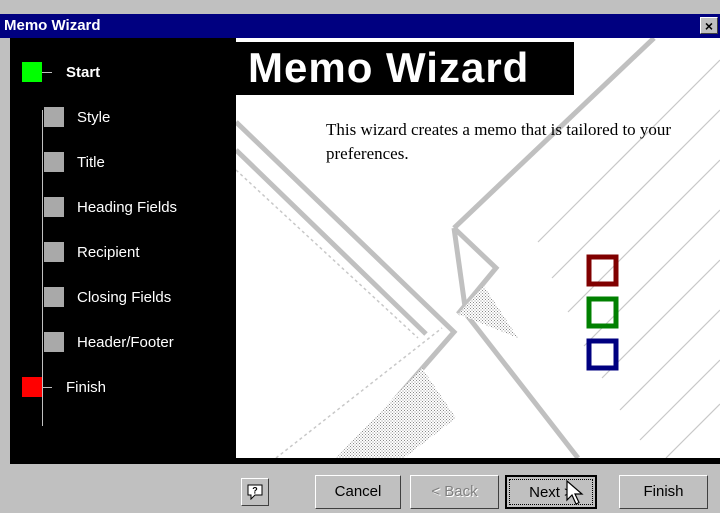 This screenshot has height=513, width=720. I want to click on banner: Memo Wizard, so click(405, 68).